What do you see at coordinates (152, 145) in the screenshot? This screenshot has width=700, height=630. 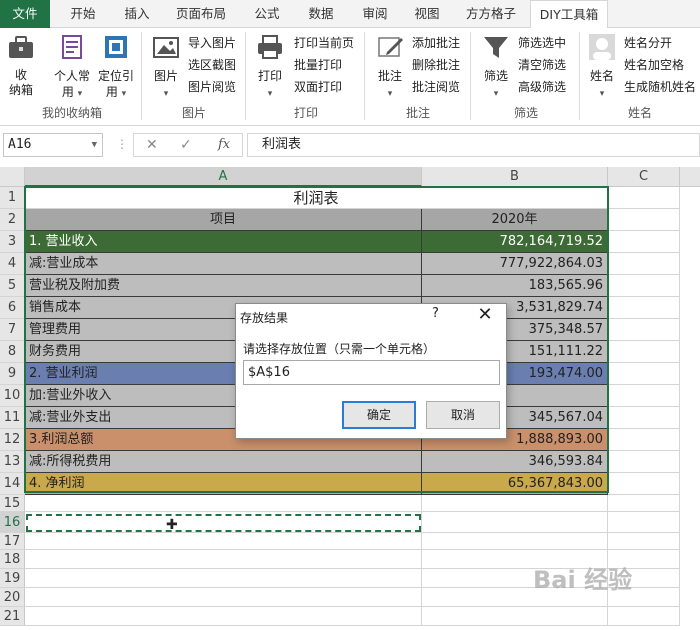 I see `cancel-icon: ✕` at bounding box center [152, 145].